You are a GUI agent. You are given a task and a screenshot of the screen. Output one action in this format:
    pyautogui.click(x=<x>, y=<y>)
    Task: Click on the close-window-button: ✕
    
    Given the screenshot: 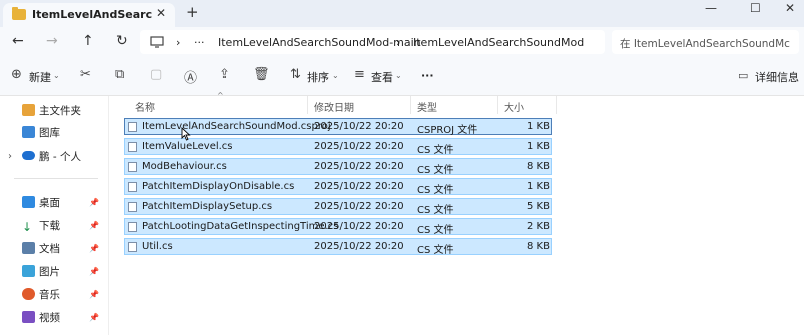 What is the action you would take?
    pyautogui.click(x=790, y=8)
    